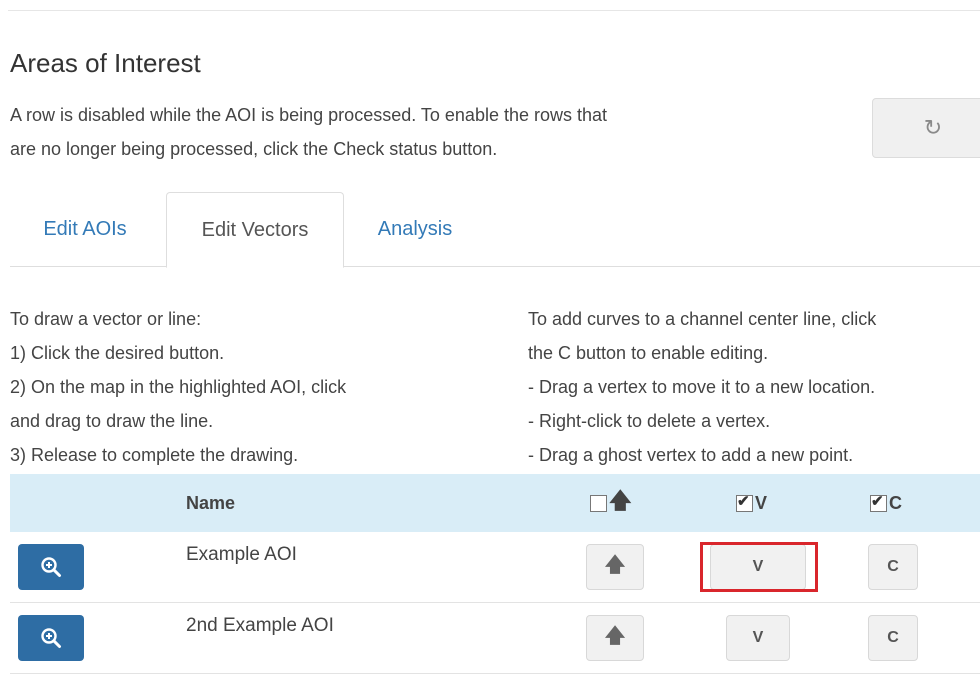 This screenshot has width=980, height=674. I want to click on table-row: 2nd Example AOI 🡅 V C, so click(495, 638).